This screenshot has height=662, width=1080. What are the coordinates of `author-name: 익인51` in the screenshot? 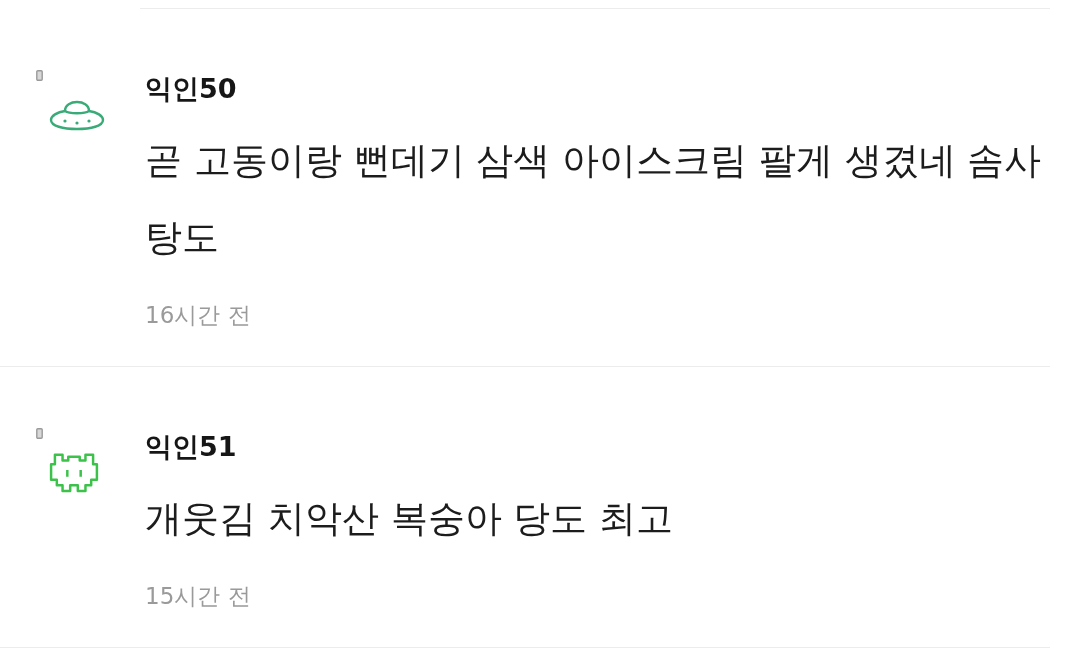 It's located at (191, 447).